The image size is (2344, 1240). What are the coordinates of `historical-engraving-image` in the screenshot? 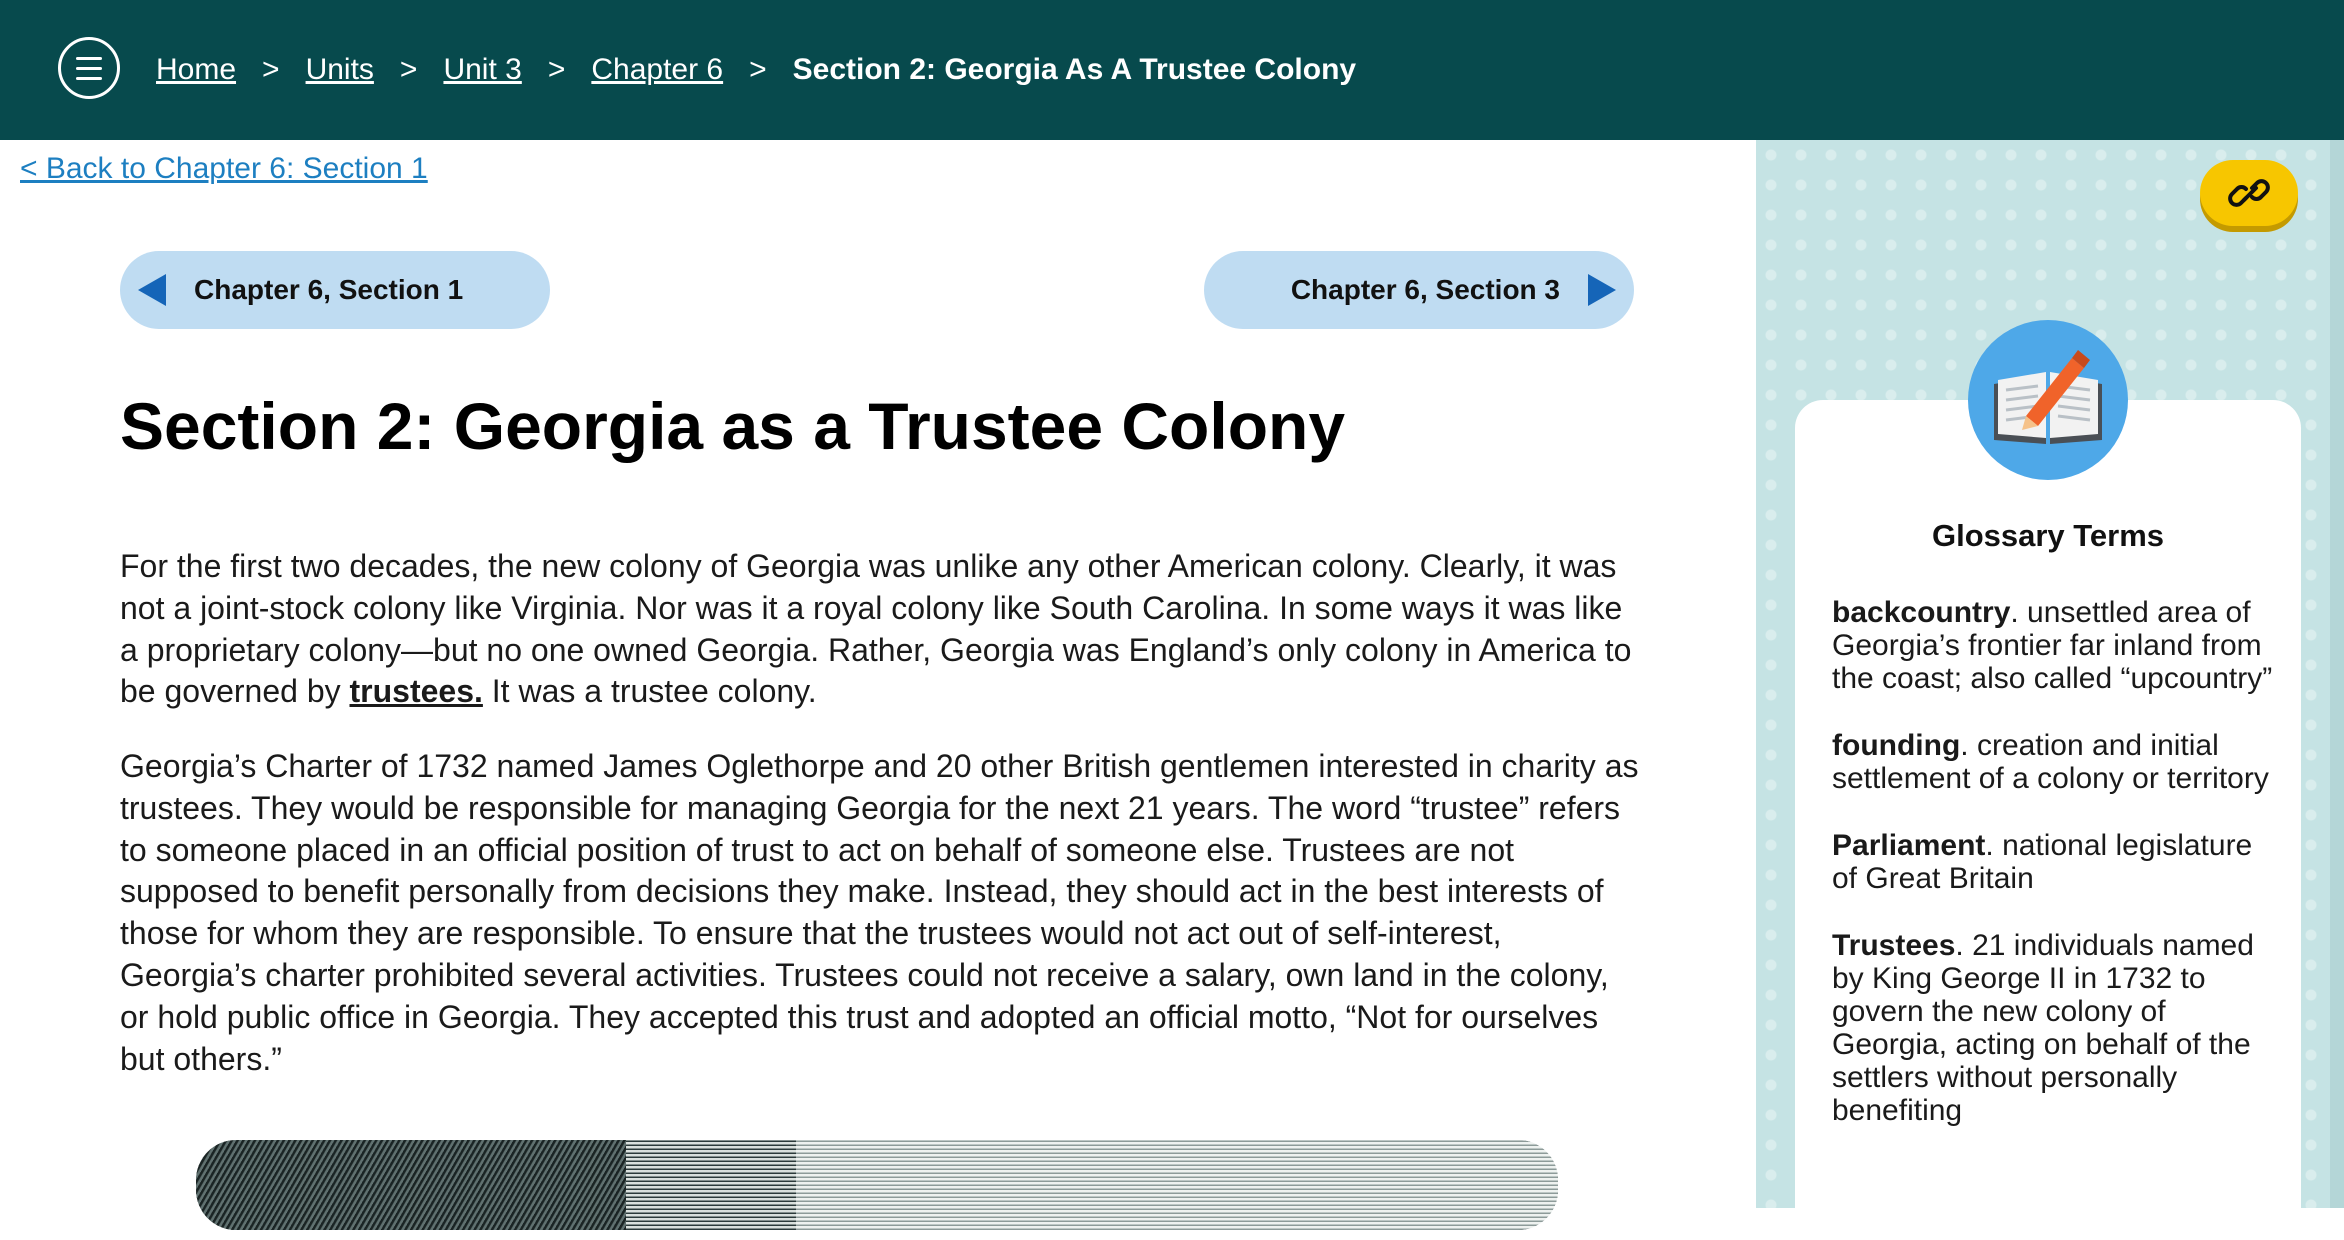 It's located at (877, 1185).